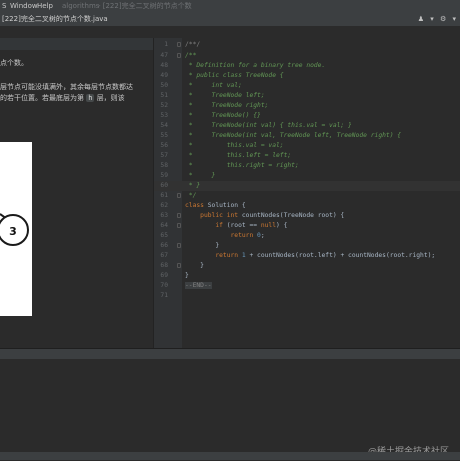 The image size is (460, 461). I want to click on code-line: 64 if (root == null) {, so click(224, 225).